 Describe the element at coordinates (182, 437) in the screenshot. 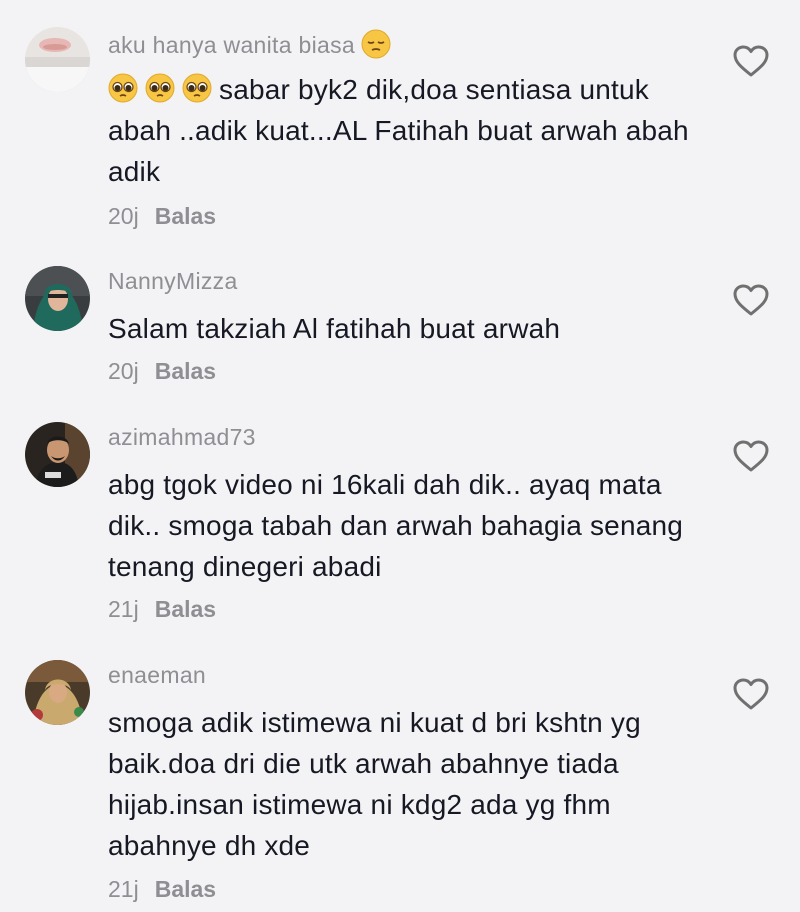

I see `comment-username: azimahmad73` at that location.